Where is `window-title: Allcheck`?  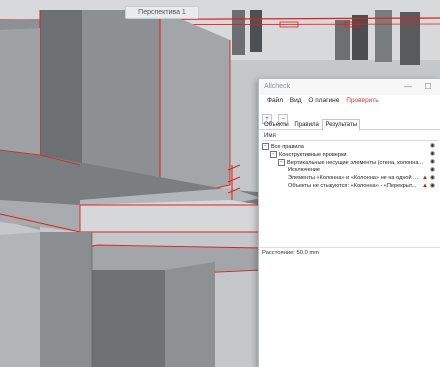 window-title: Allcheck is located at coordinates (277, 86).